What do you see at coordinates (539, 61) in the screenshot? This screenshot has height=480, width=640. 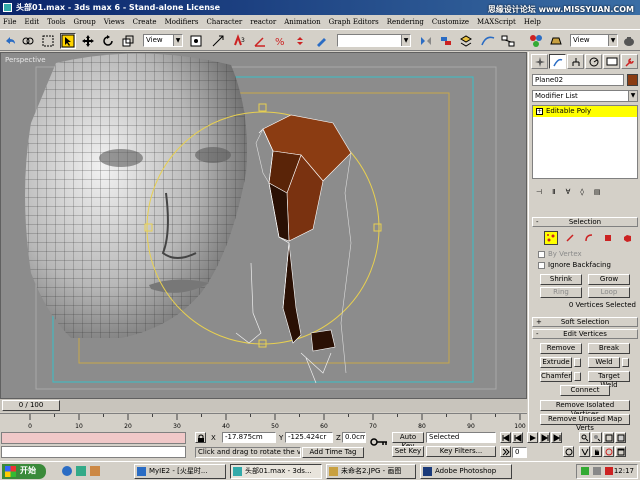 I see `tab-create` at bounding box center [539, 61].